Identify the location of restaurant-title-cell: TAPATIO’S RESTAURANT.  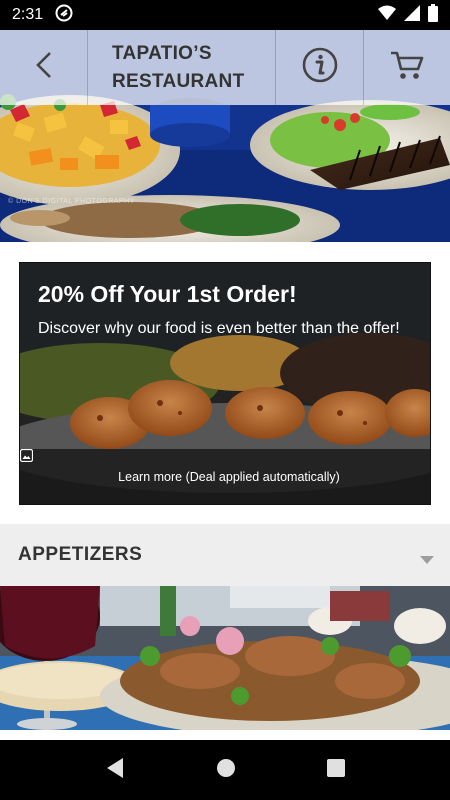
(182, 67).